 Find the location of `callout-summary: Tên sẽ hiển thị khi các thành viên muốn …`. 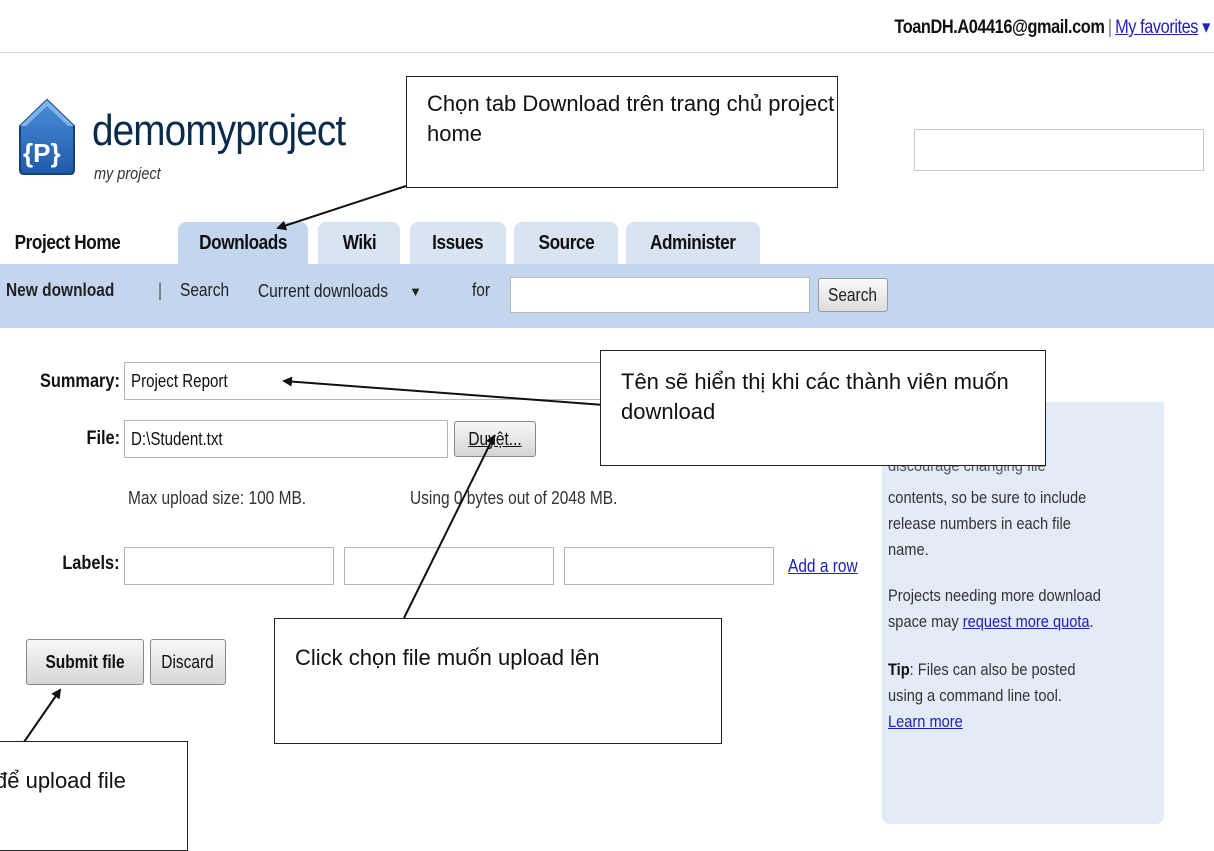

callout-summary: Tên sẽ hiển thị khi các thành viên muốn … is located at coordinates (823, 408).